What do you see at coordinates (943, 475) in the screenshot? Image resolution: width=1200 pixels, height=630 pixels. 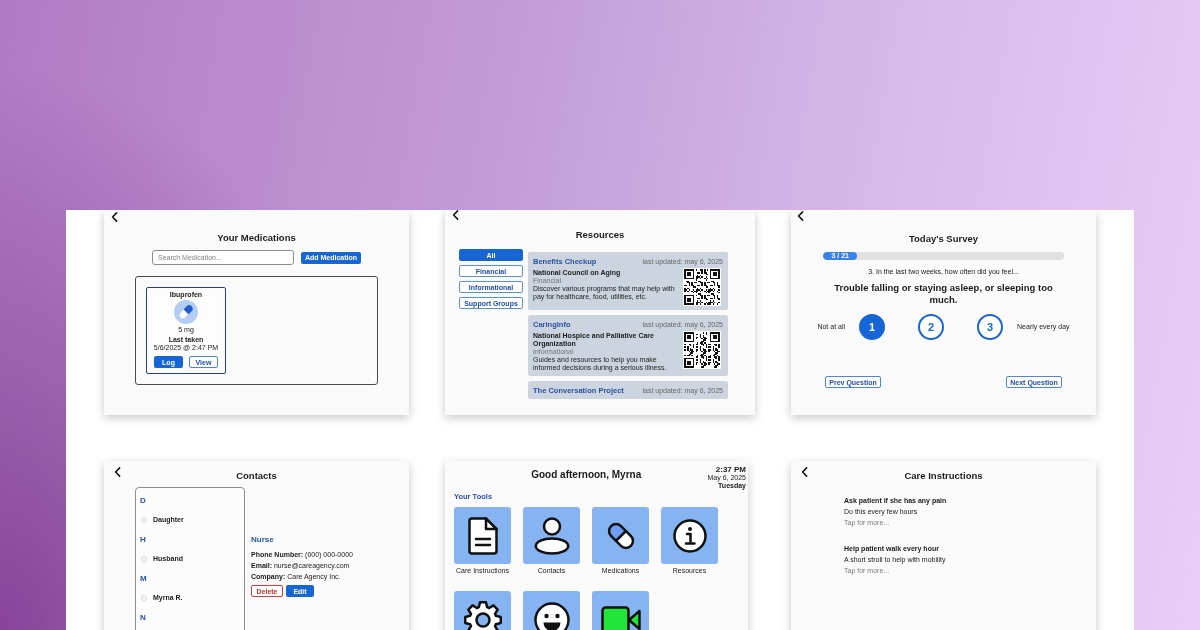 I see `screen-title: Care Instructions` at bounding box center [943, 475].